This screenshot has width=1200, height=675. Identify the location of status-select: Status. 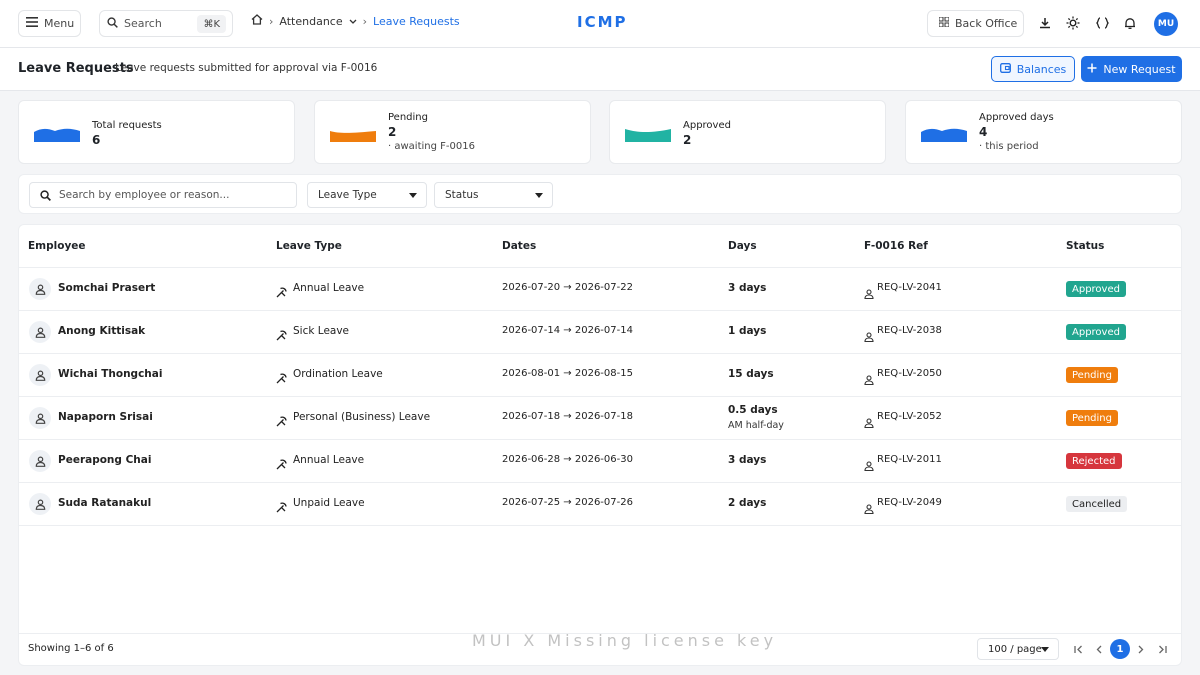
(493, 195).